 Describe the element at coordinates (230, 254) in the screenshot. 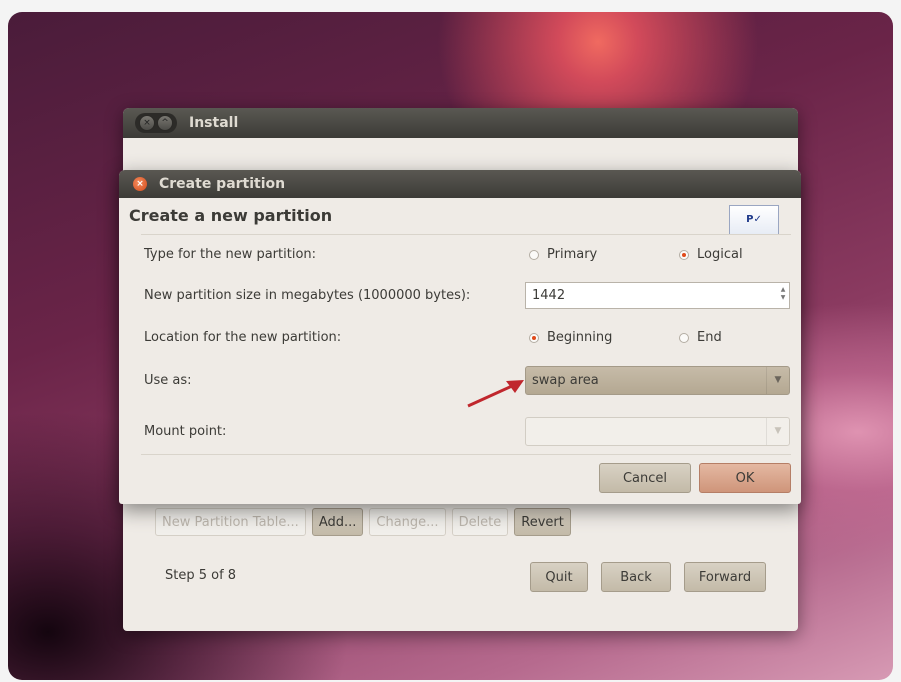

I see `type-label: Type for the new partition:` at that location.